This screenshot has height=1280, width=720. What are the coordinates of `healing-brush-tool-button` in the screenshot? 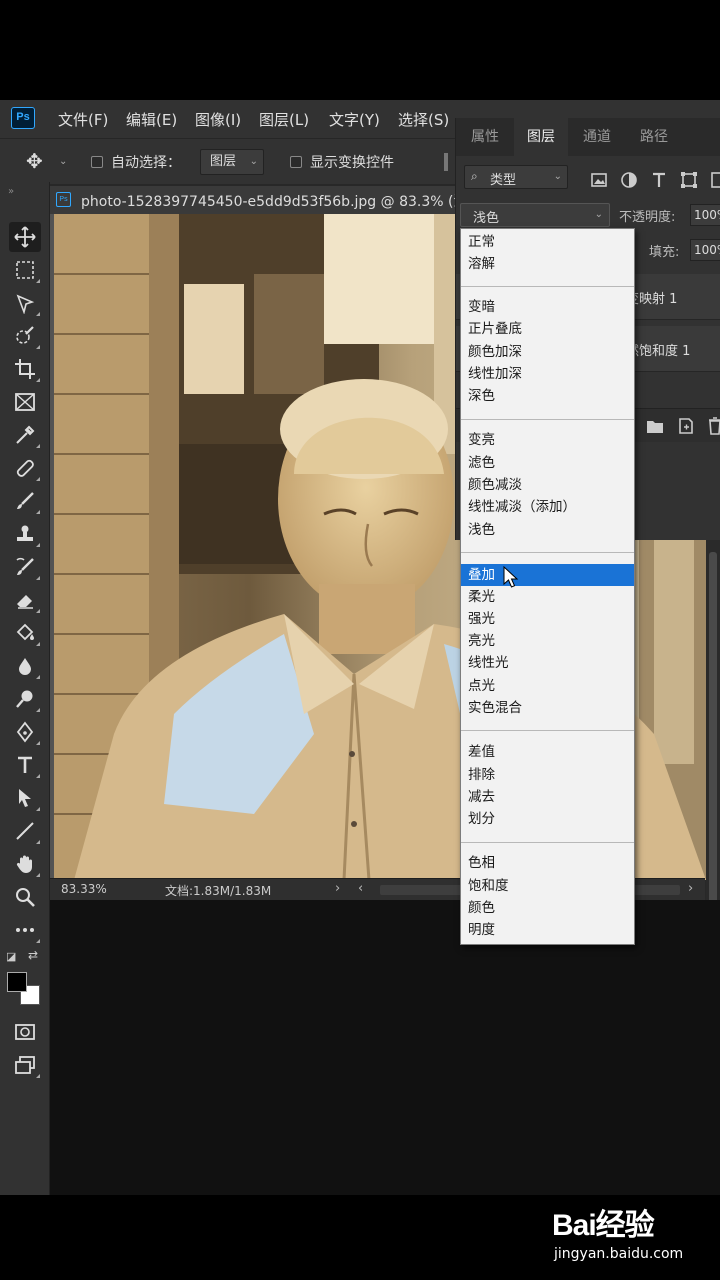 It's located at (25, 468).